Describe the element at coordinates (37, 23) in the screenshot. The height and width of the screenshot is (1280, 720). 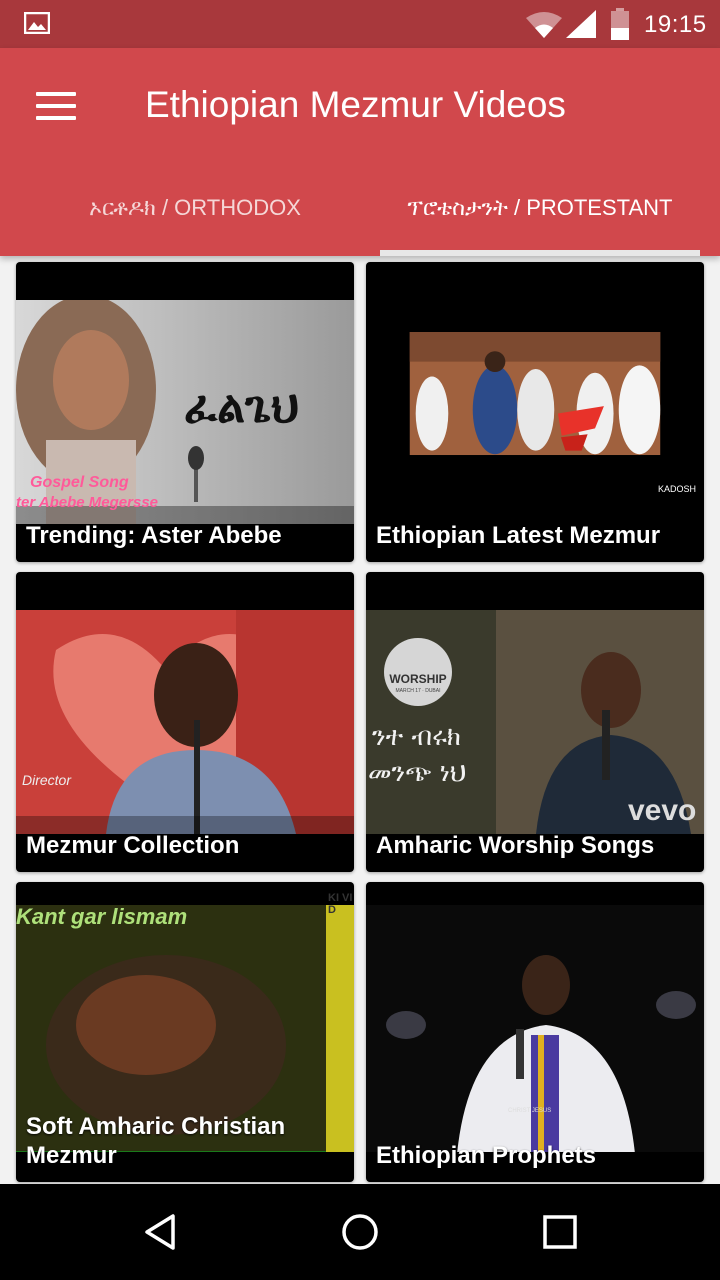
I see `image-notification-icon` at that location.